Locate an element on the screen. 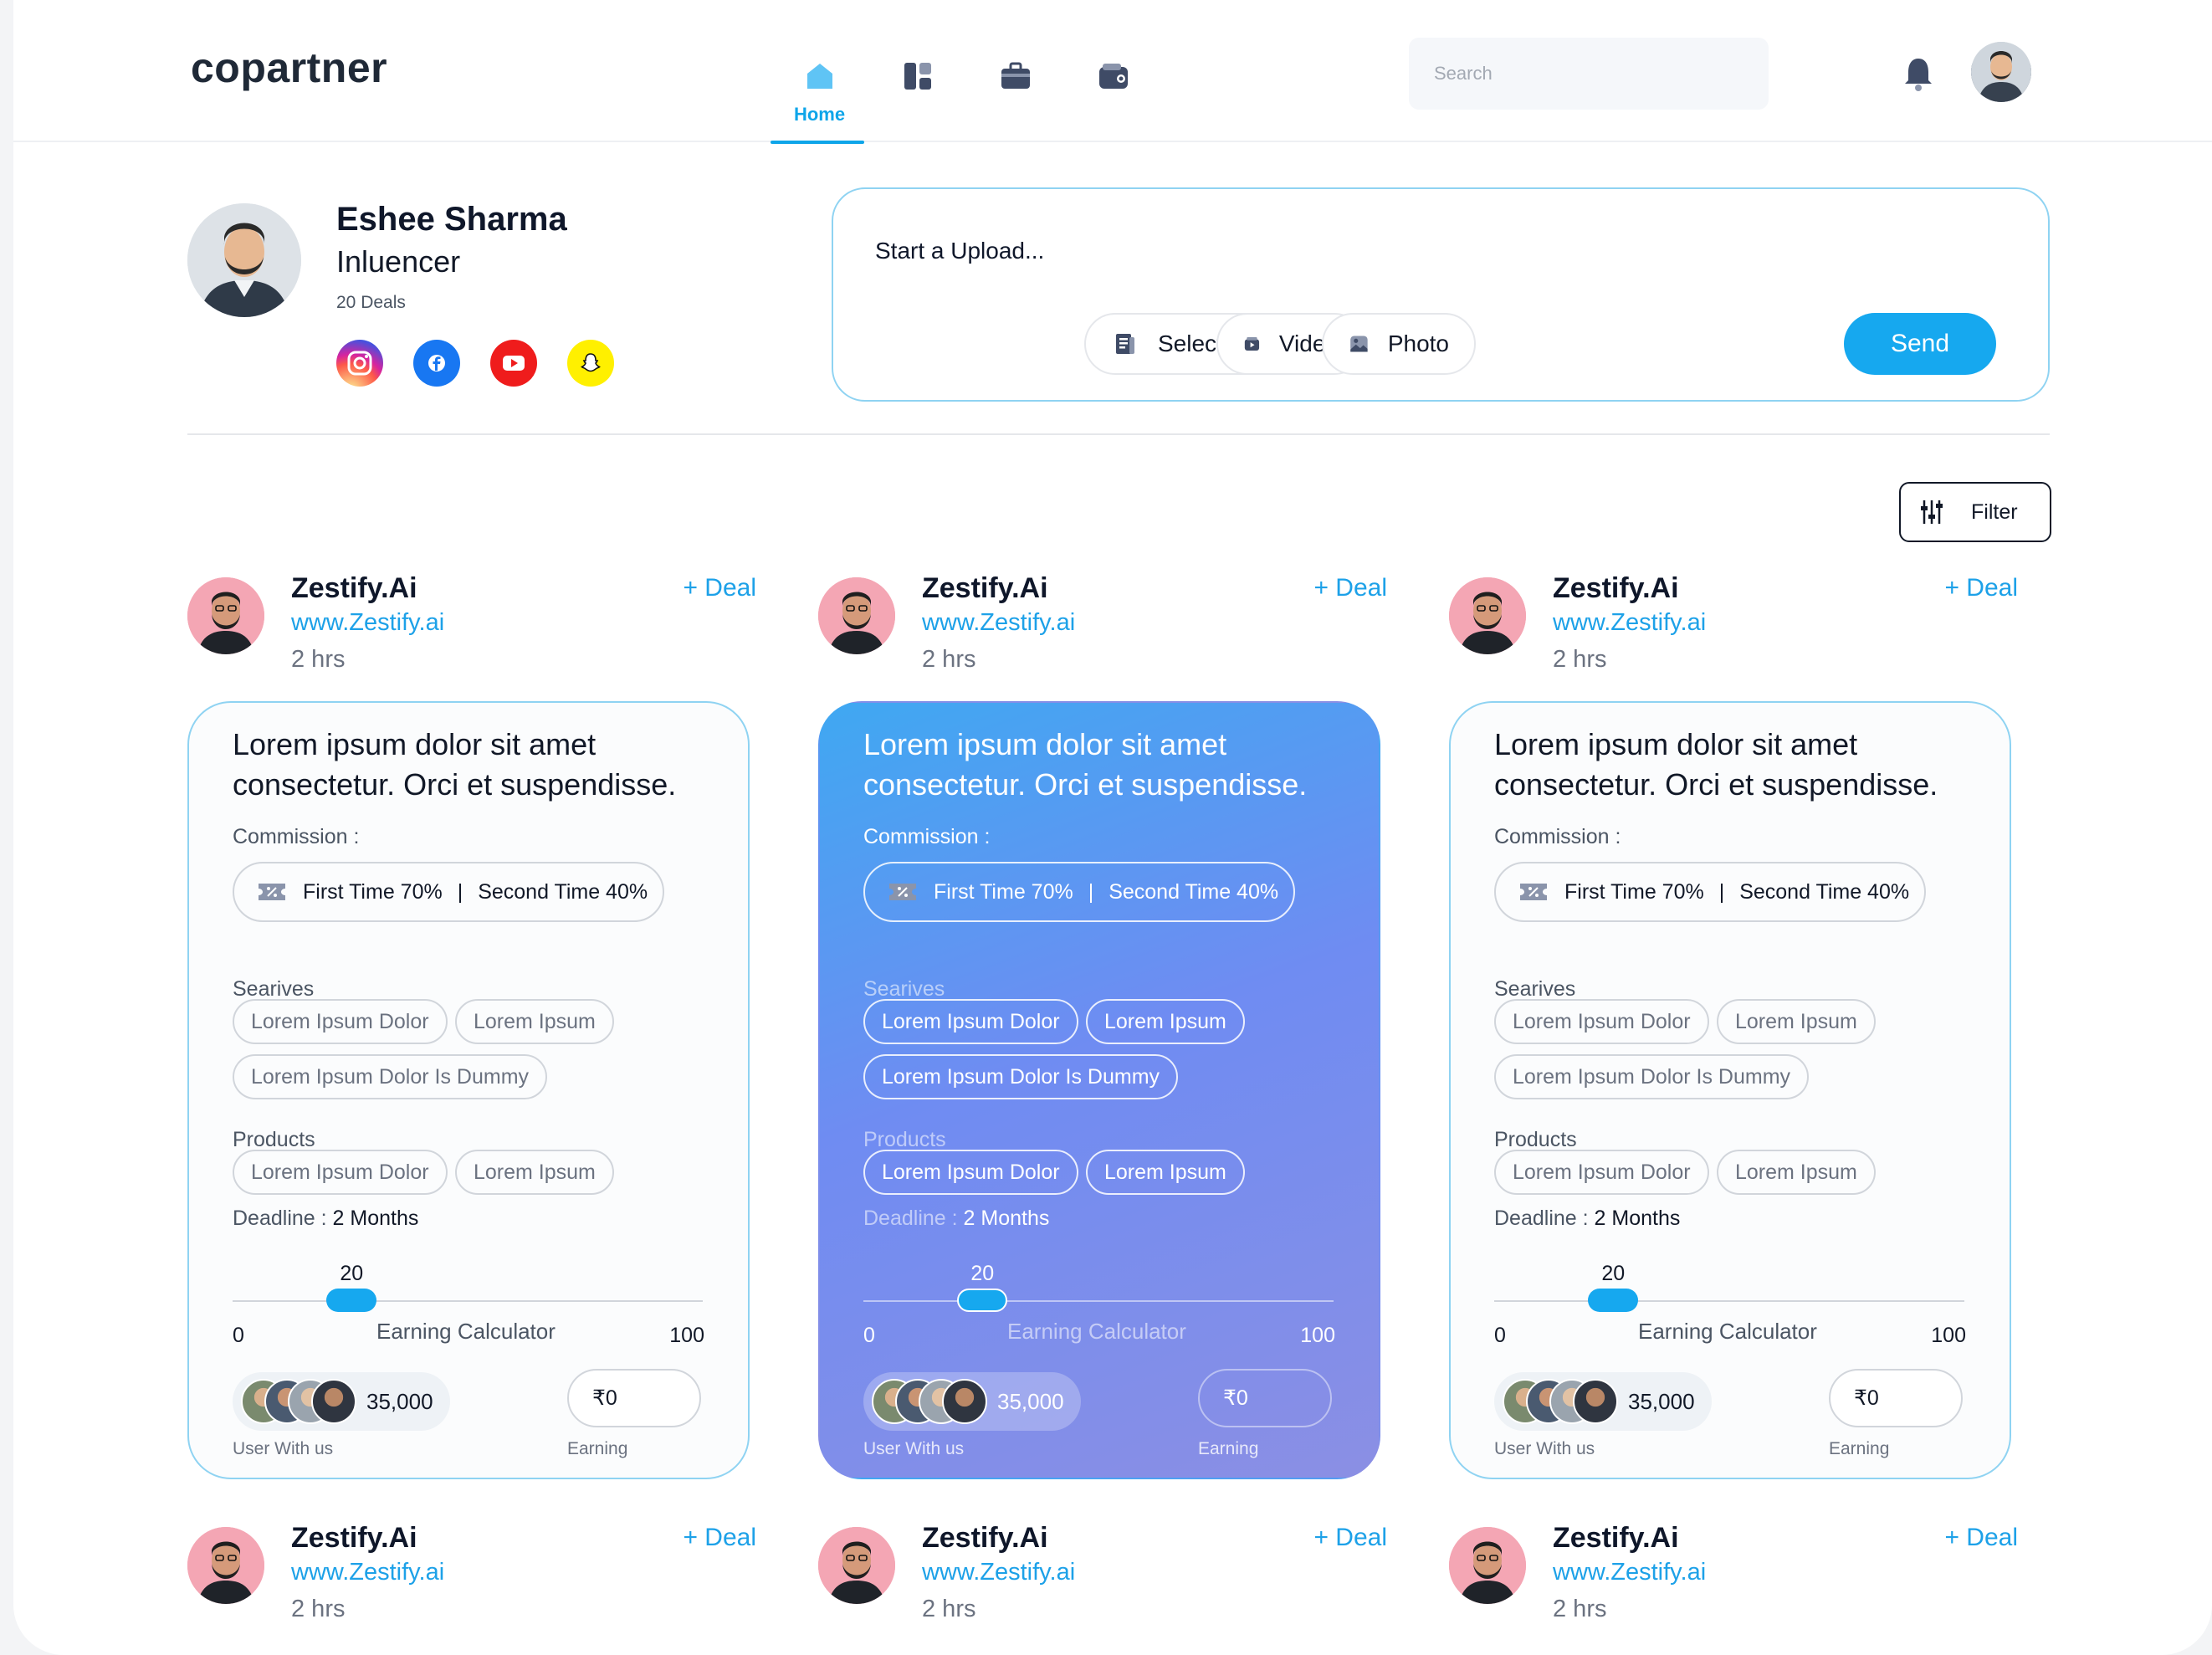 Image resolution: width=2212 pixels, height=1655 pixels. nav-wallet is located at coordinates (1113, 93).